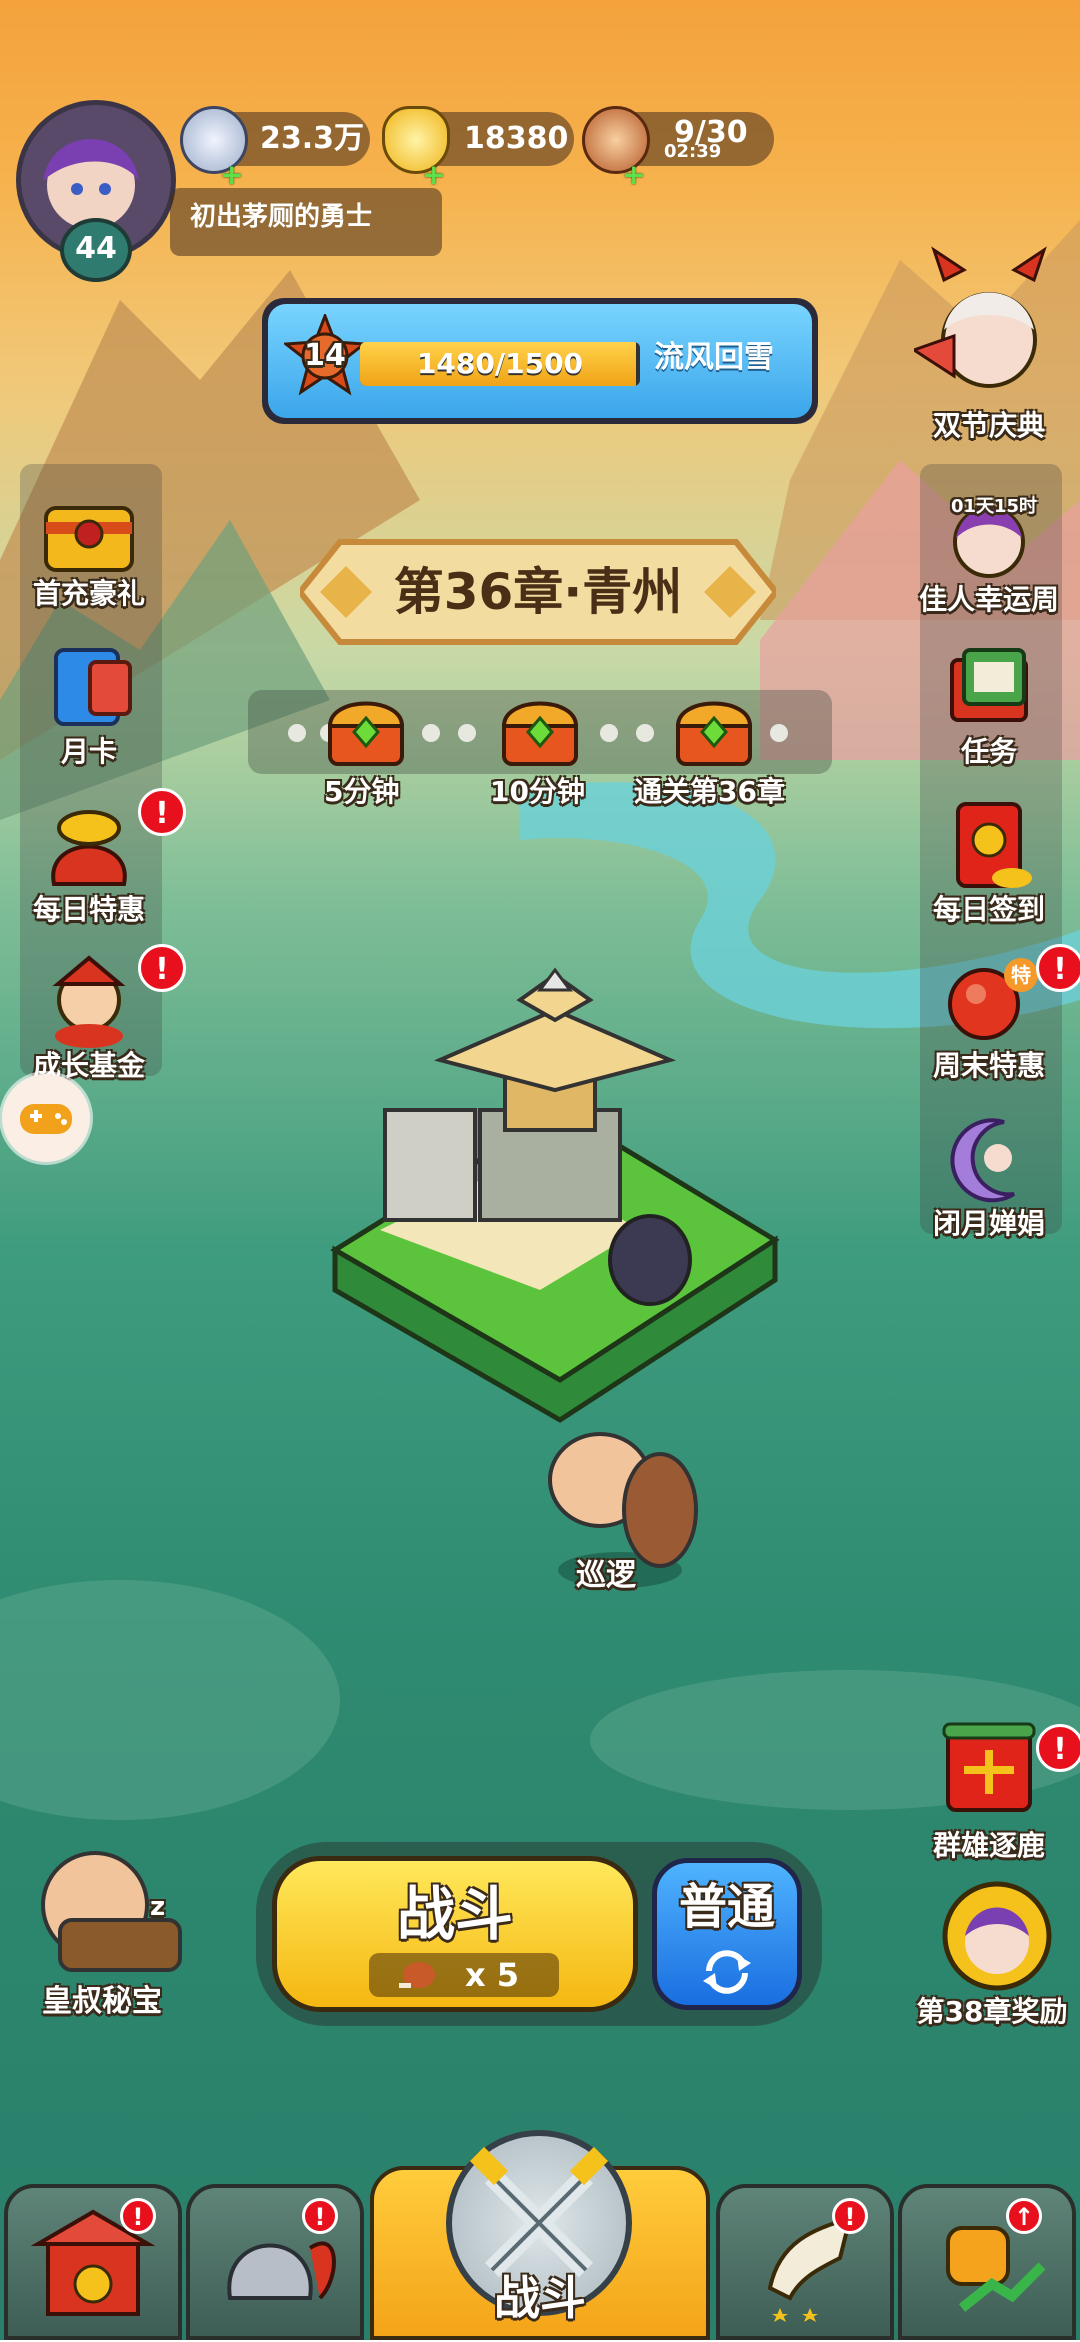  I want to click on right-menu-festival: 双节庆典, so click(989, 342).